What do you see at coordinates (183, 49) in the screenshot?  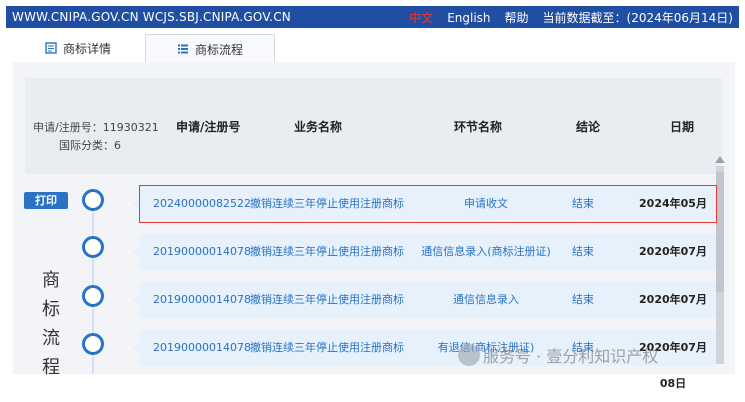 I see `list-icon` at bounding box center [183, 49].